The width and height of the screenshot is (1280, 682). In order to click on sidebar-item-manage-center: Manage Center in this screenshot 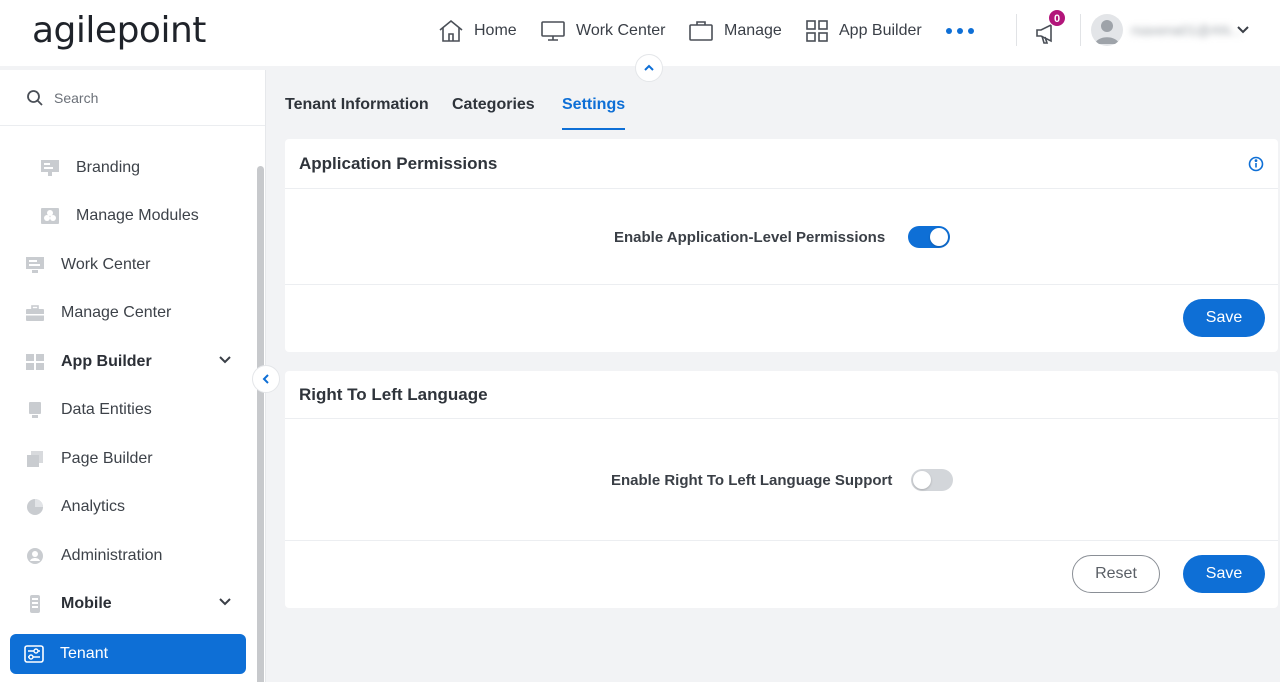, I will do `click(128, 313)`.